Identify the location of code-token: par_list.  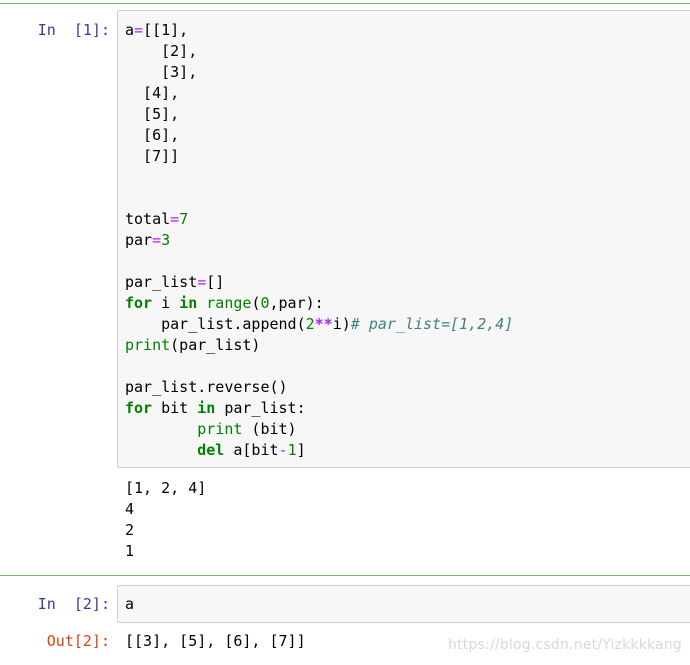
(161, 282).